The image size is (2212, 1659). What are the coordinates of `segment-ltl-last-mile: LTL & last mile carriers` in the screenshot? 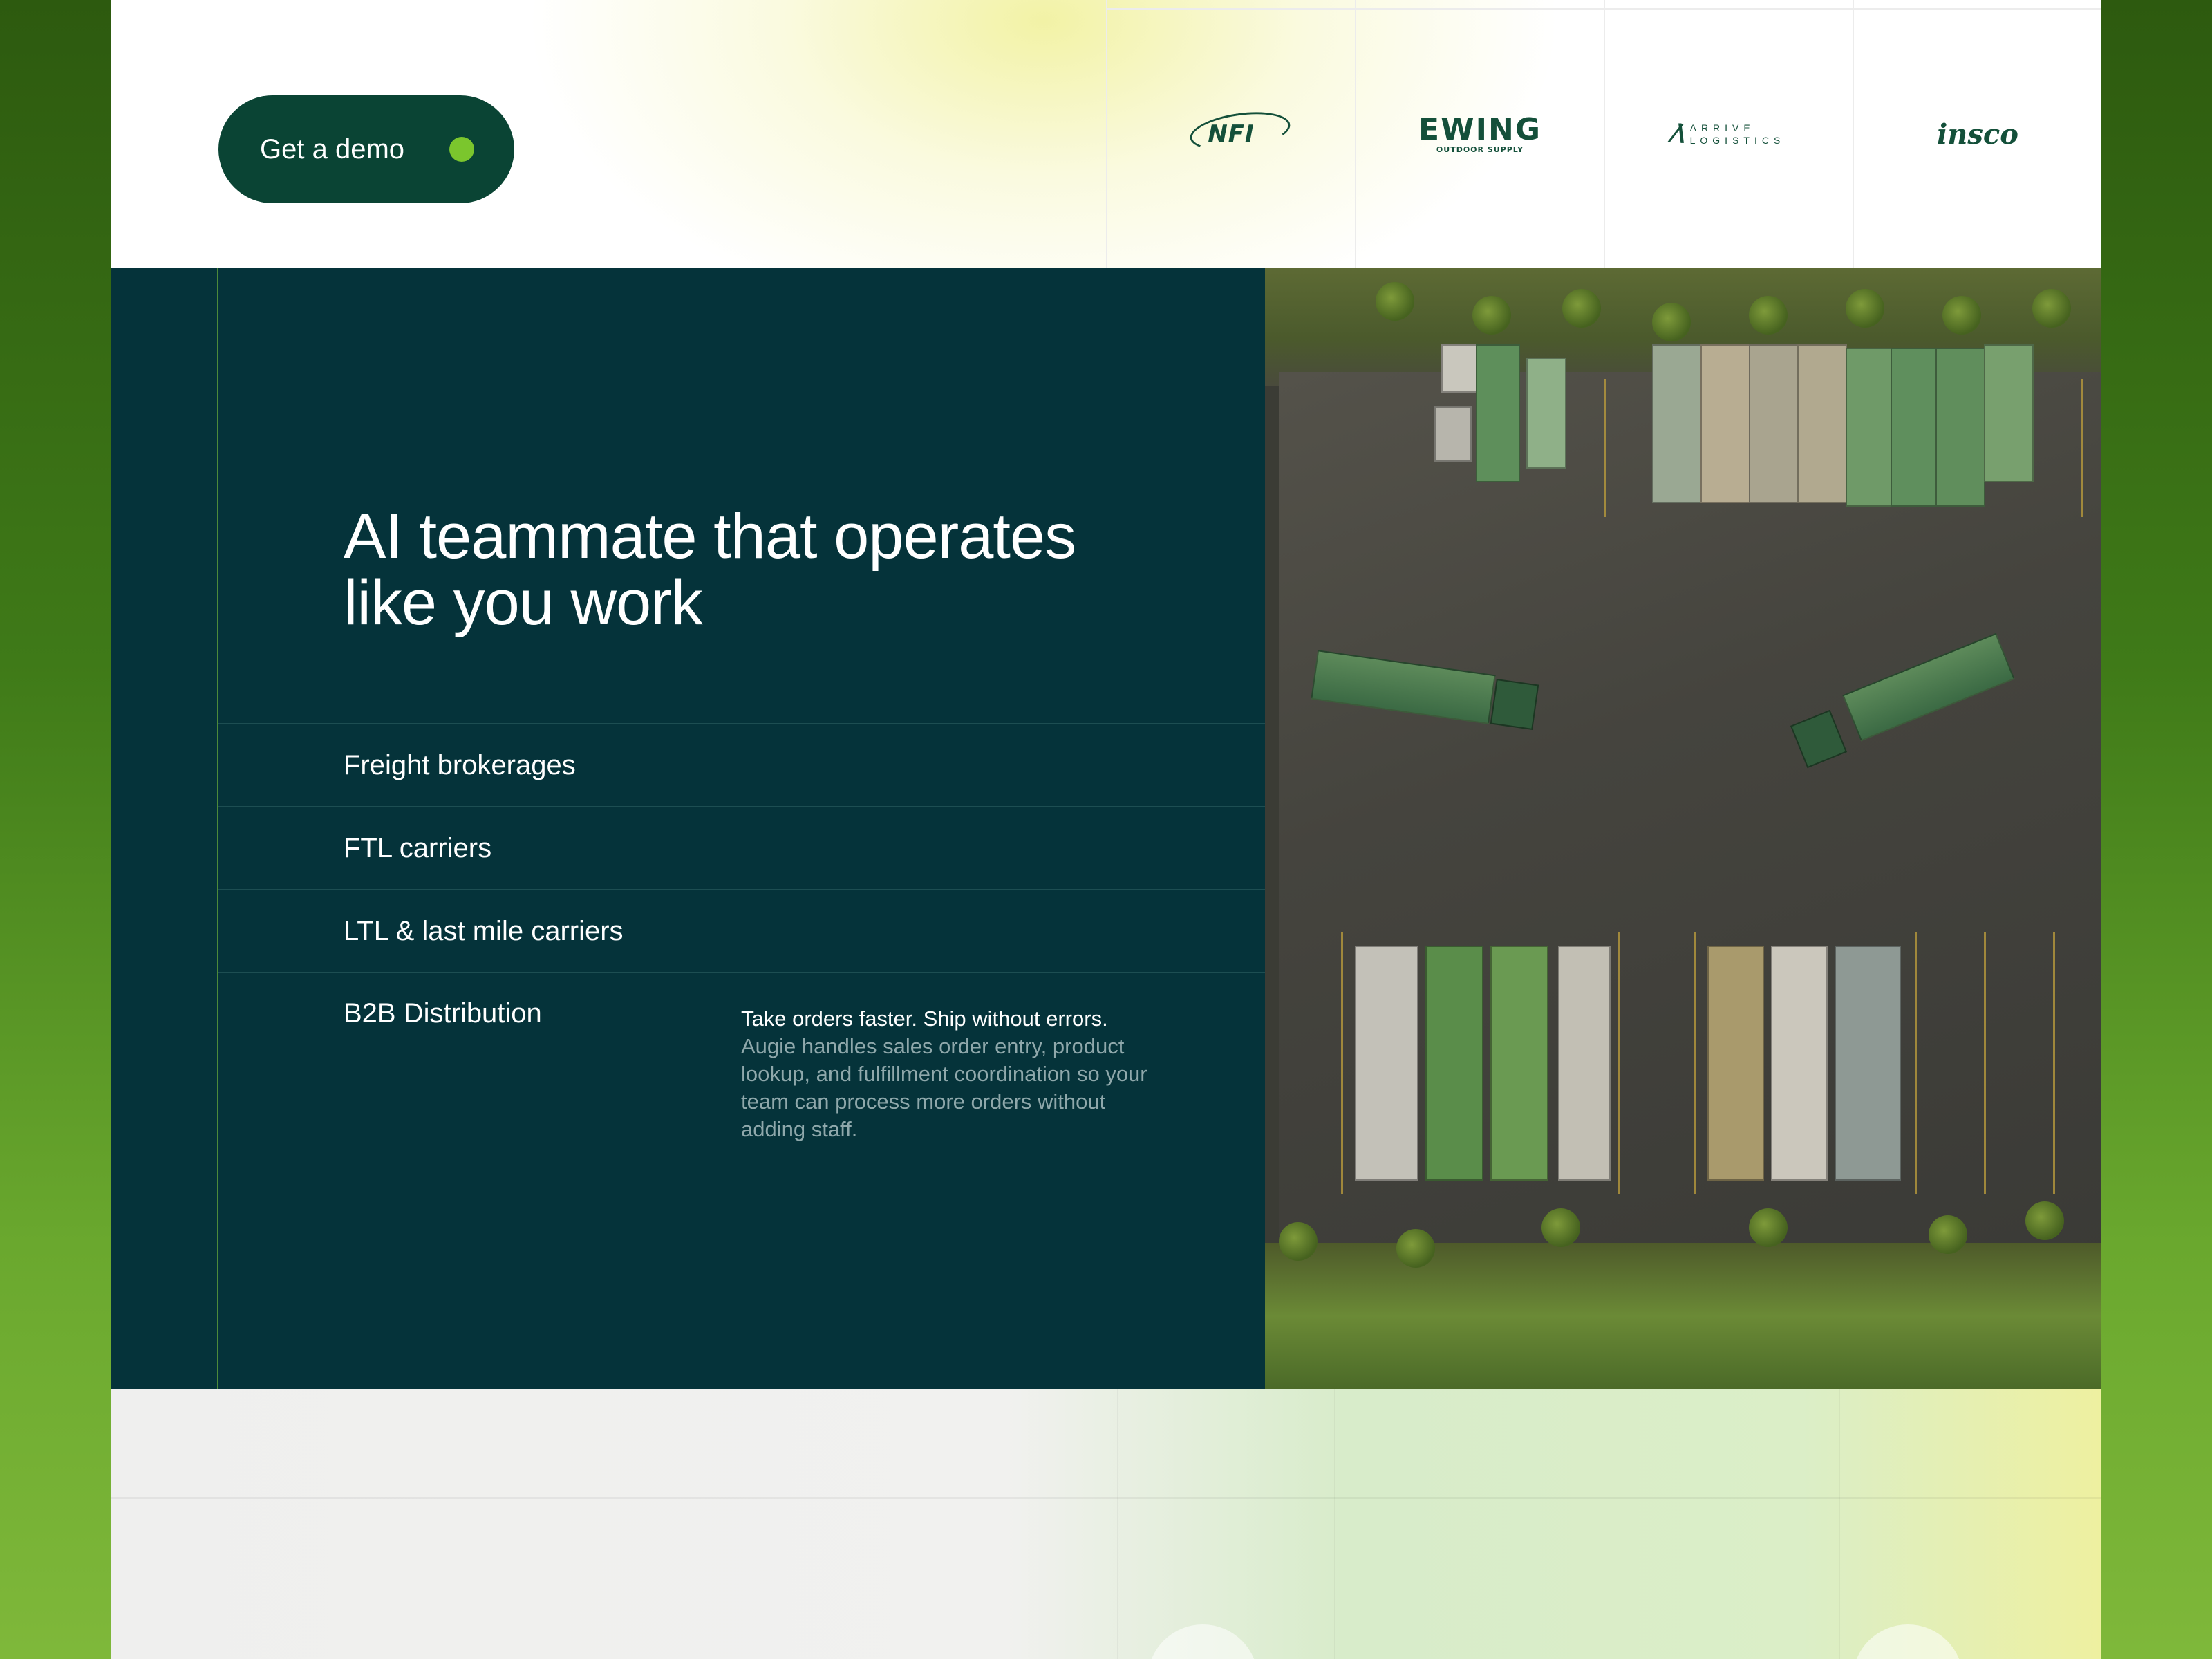 It's located at (742, 931).